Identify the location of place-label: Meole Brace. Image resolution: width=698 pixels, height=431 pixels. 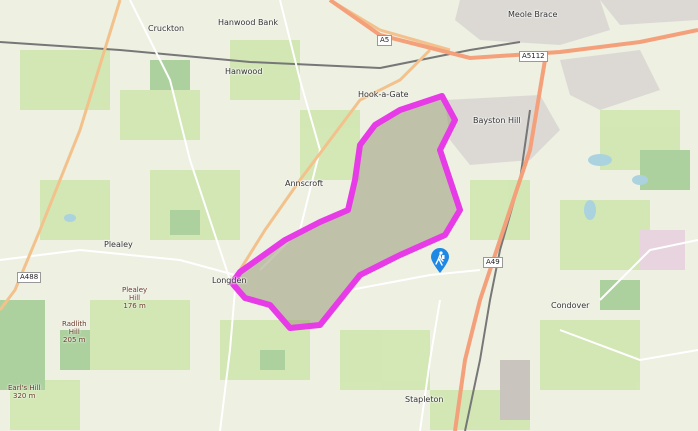
(533, 14).